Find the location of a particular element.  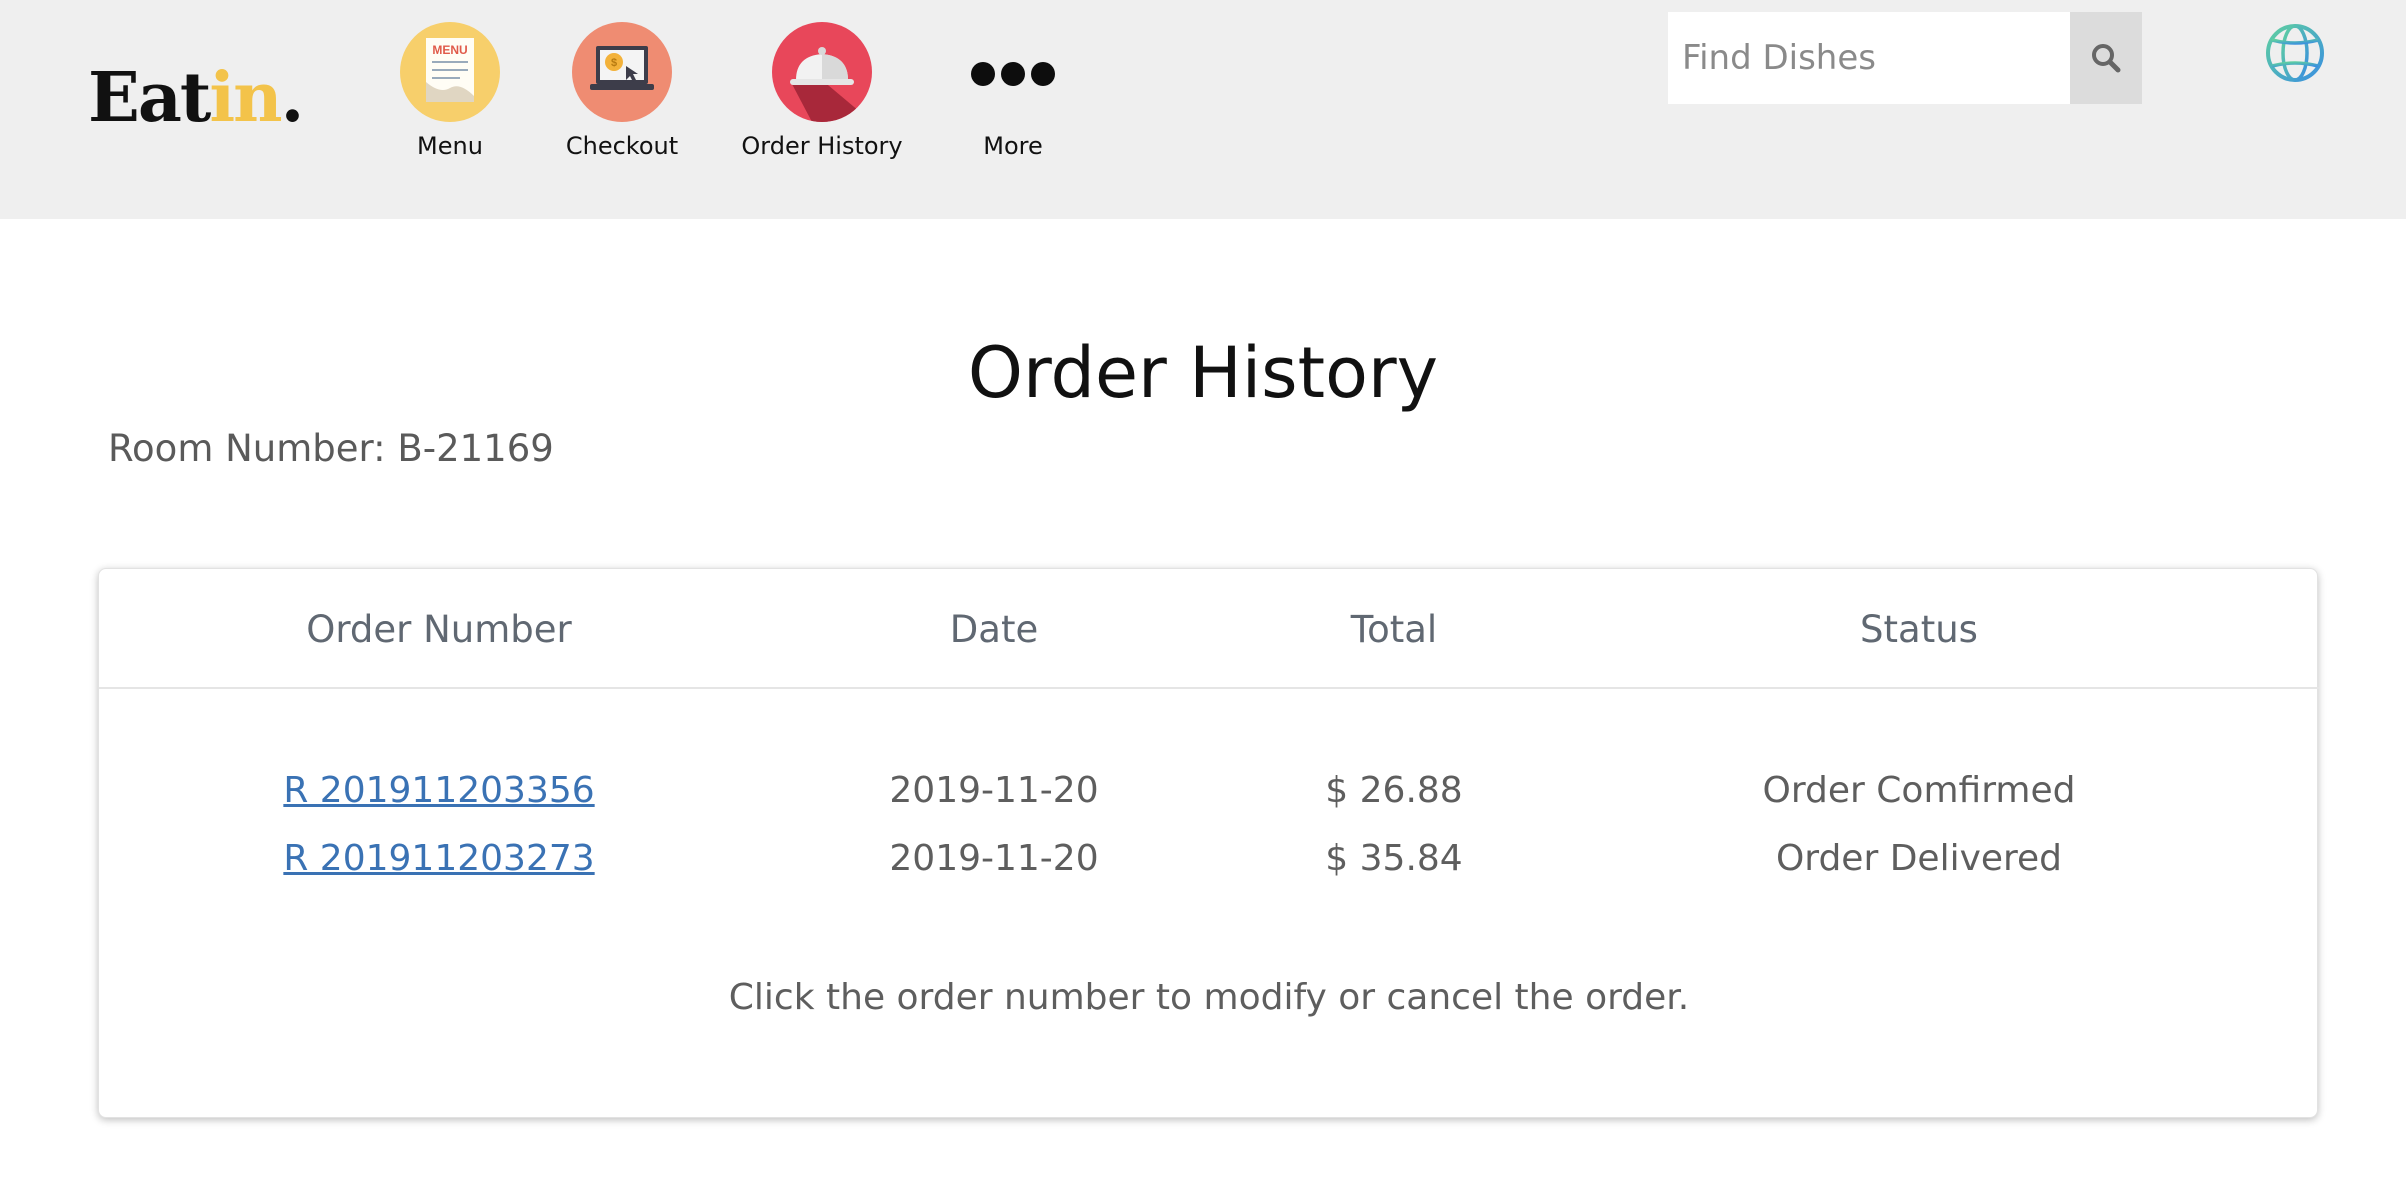

nav-checkout-label: Checkout is located at coordinates (622, 146).